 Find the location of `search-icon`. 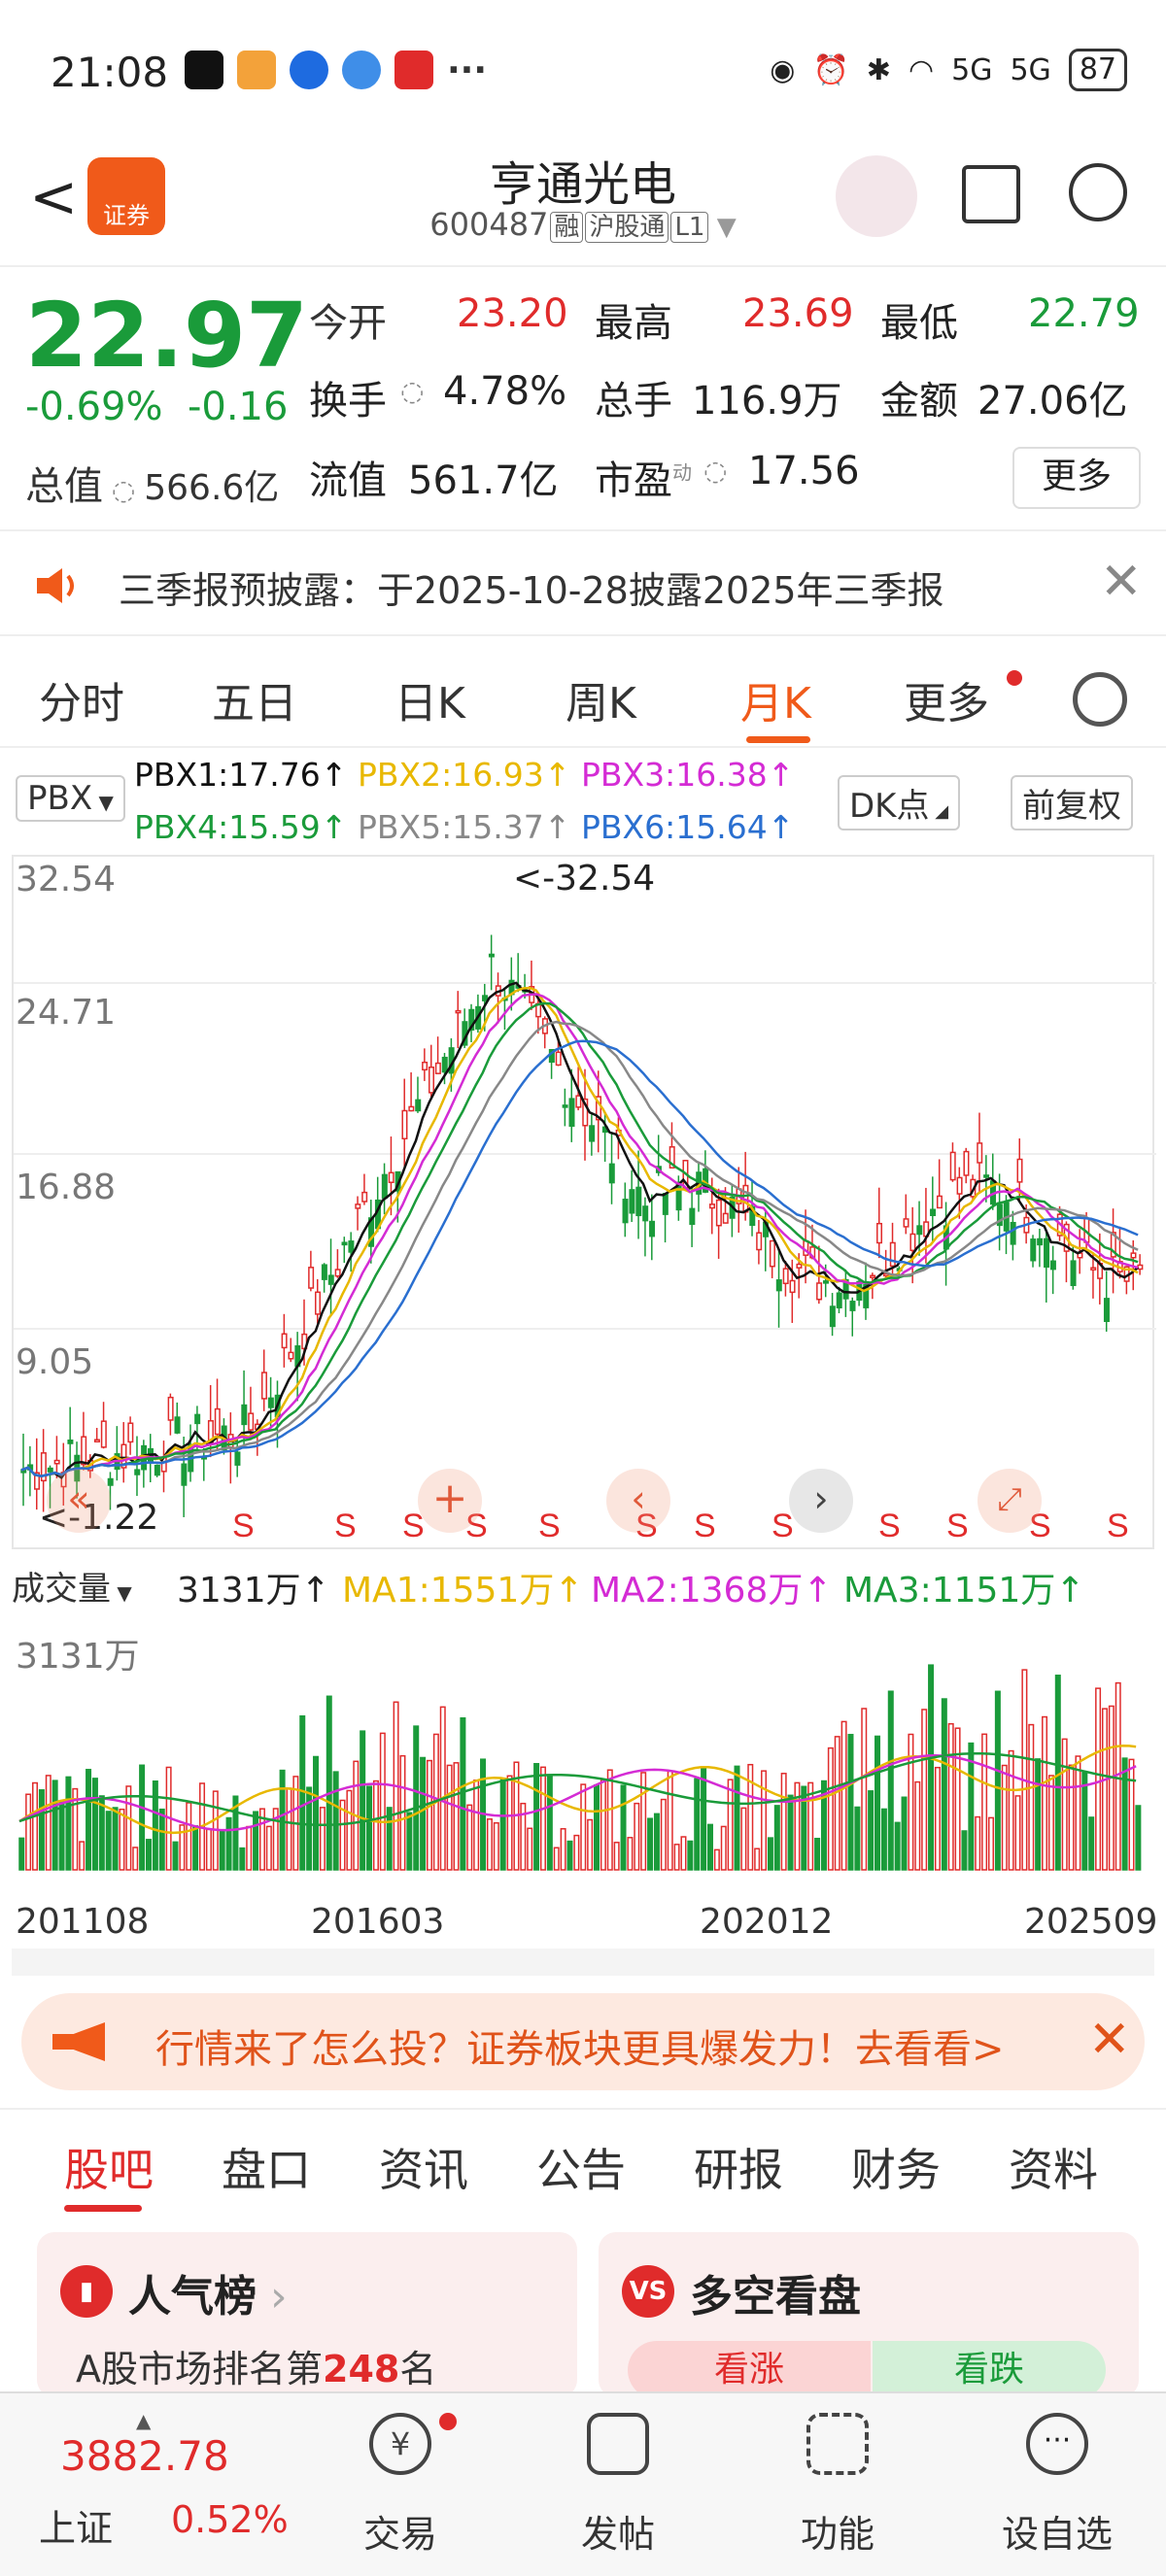

search-icon is located at coordinates (1098, 192).